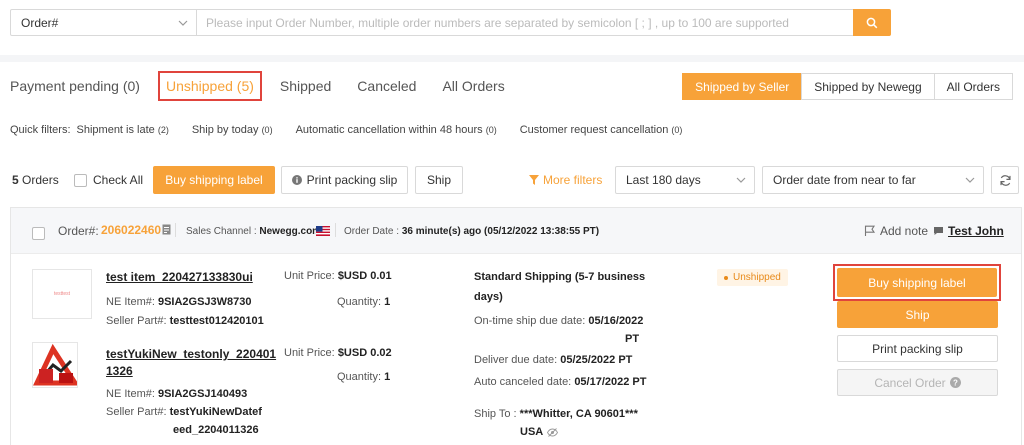 The height and width of the screenshot is (445, 1024). What do you see at coordinates (677, 130) in the screenshot?
I see `quick-filter-customer-cancel-count: (0)` at bounding box center [677, 130].